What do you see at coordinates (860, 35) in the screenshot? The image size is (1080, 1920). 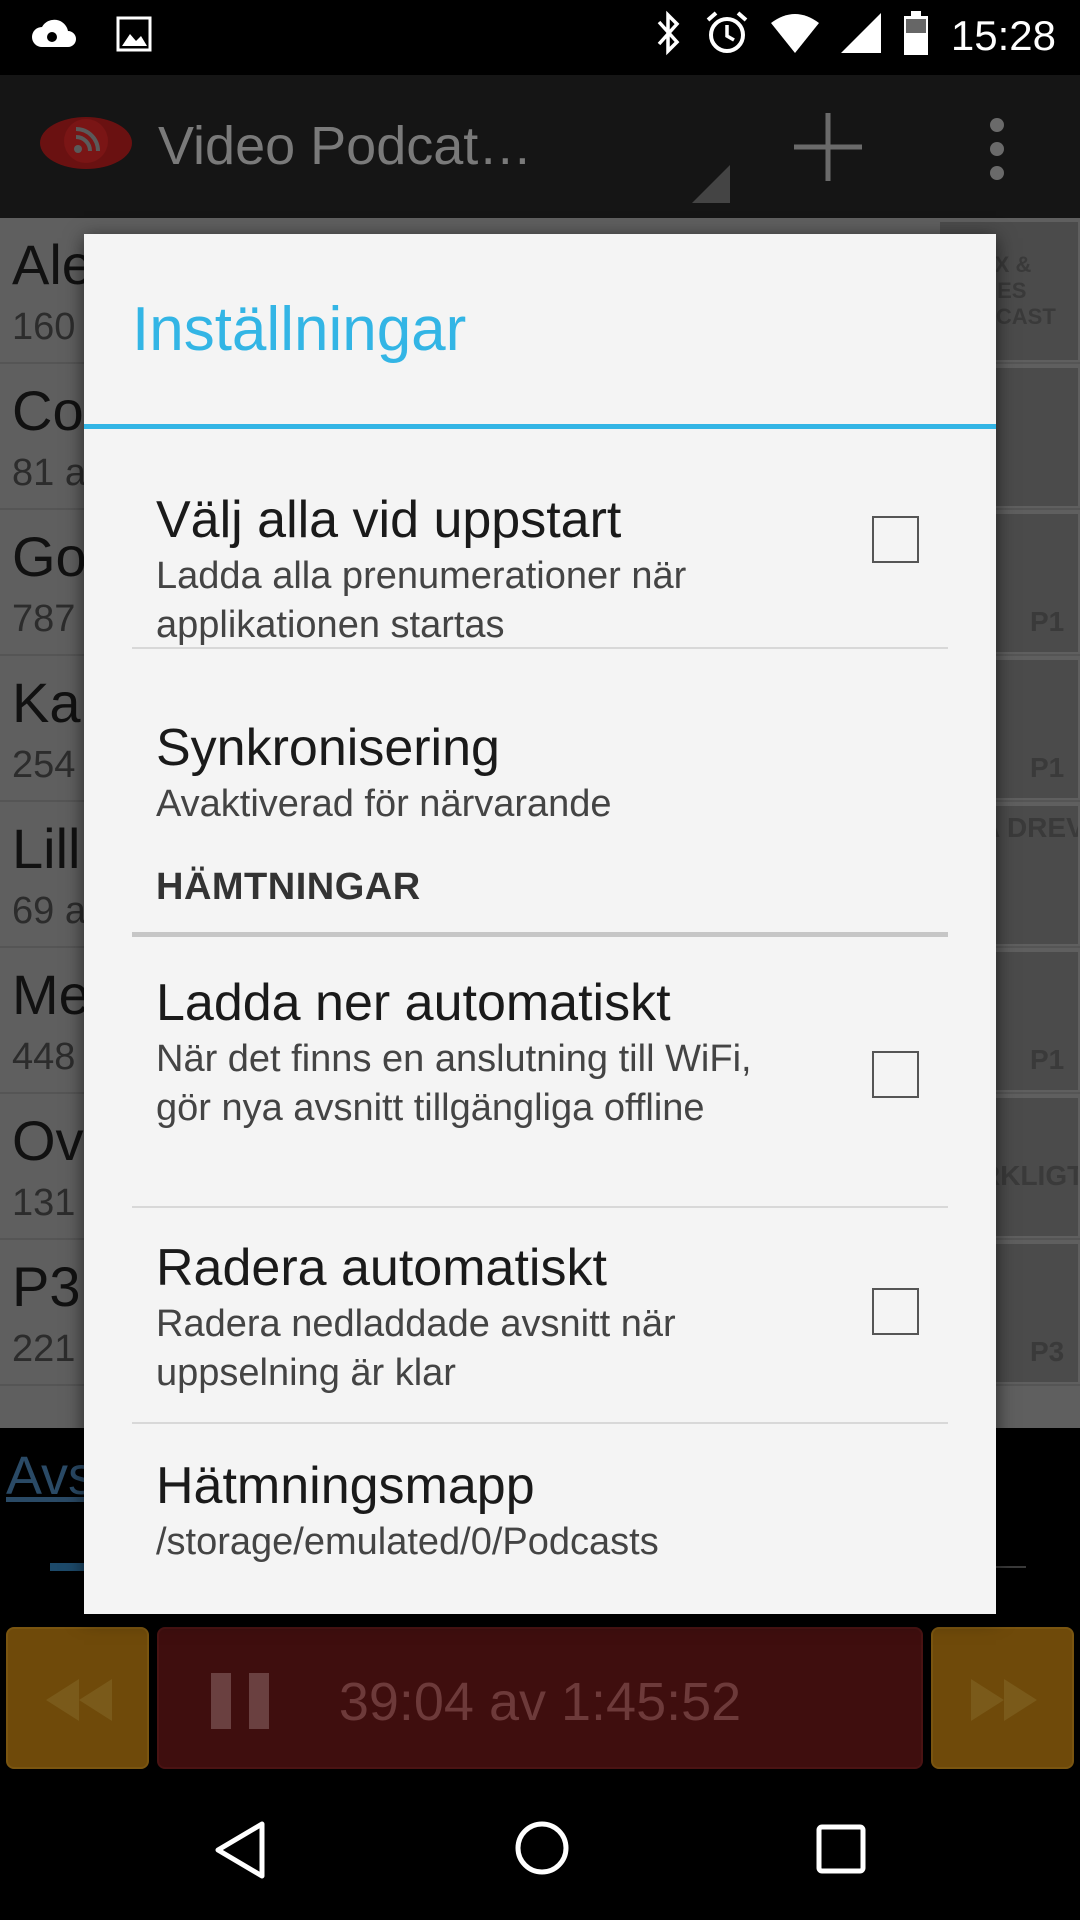 I see `signal-icon` at bounding box center [860, 35].